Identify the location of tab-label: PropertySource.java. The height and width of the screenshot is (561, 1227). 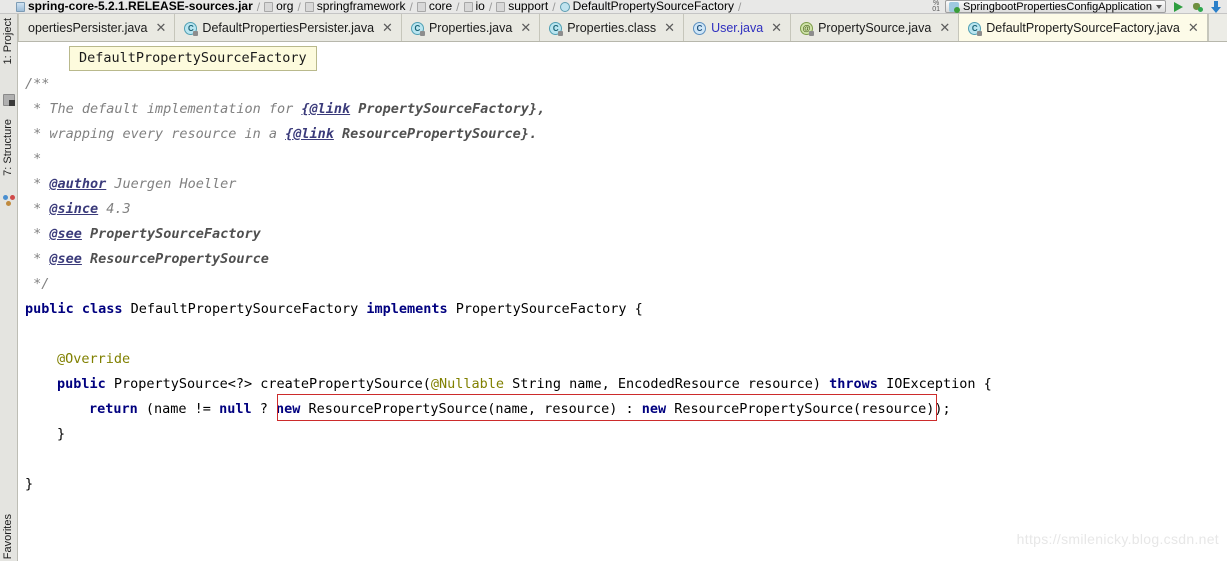
(875, 28).